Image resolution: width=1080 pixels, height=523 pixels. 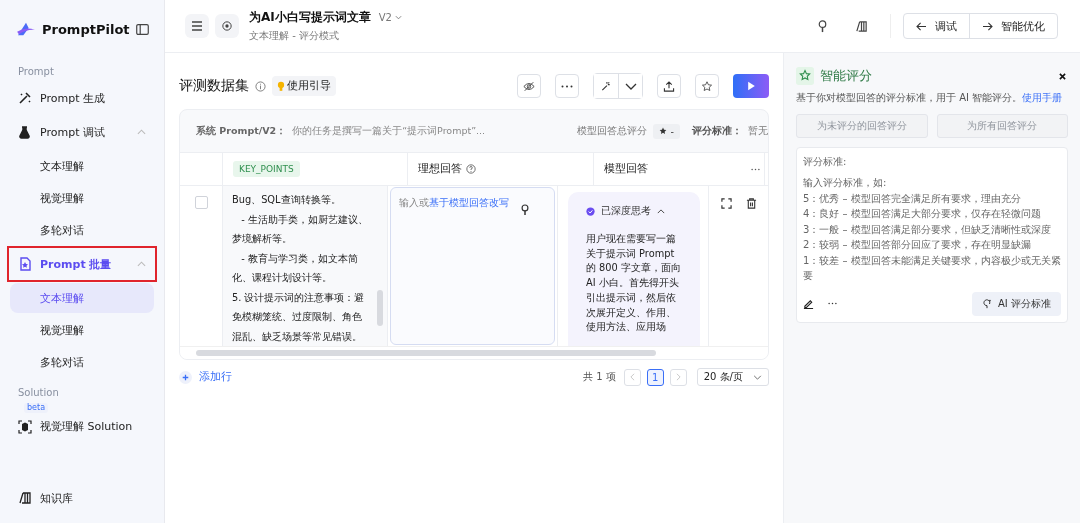 I want to click on dataset-title: 评测数据集, so click(x=214, y=86).